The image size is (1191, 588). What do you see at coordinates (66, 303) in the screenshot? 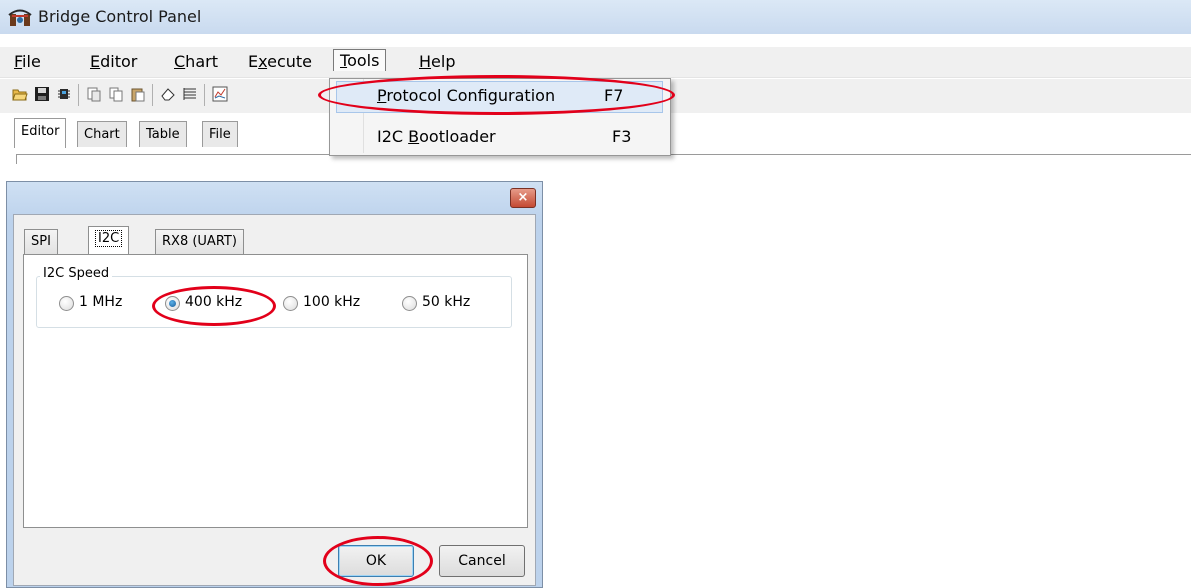
I see `radio-1mhz` at bounding box center [66, 303].